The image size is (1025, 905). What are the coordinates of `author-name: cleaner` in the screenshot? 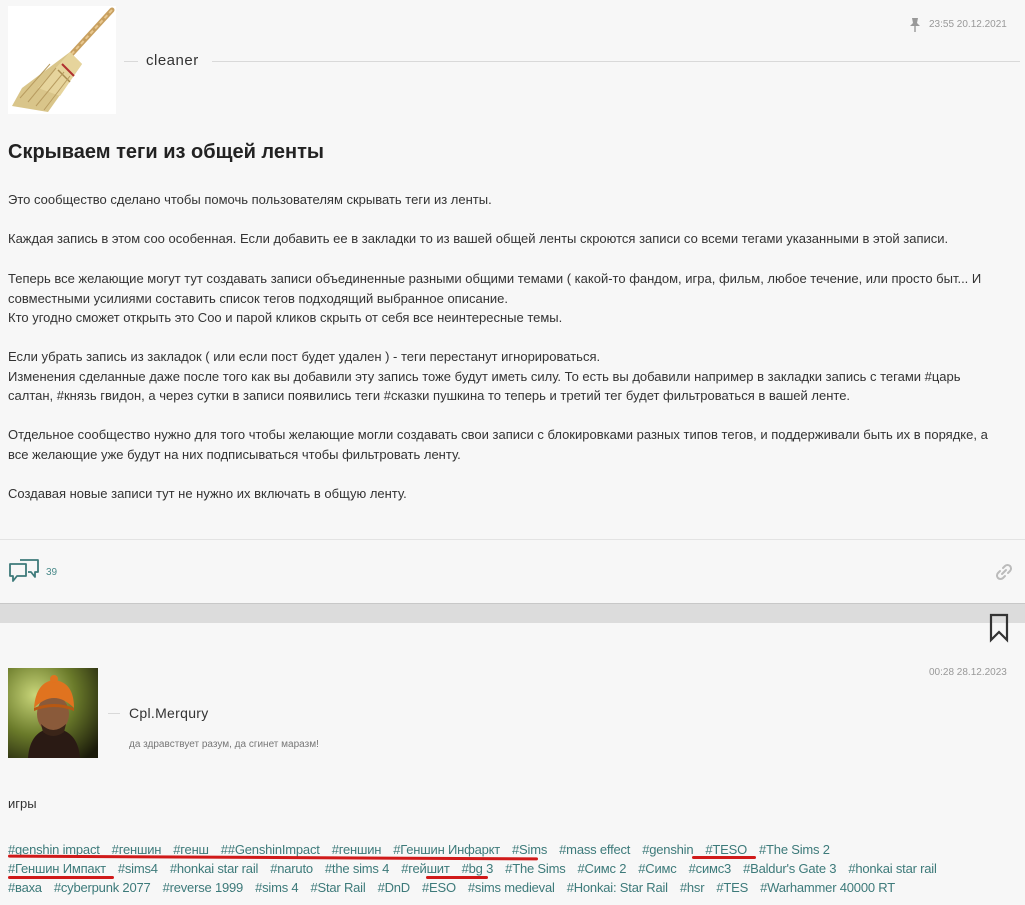 It's located at (172, 60).